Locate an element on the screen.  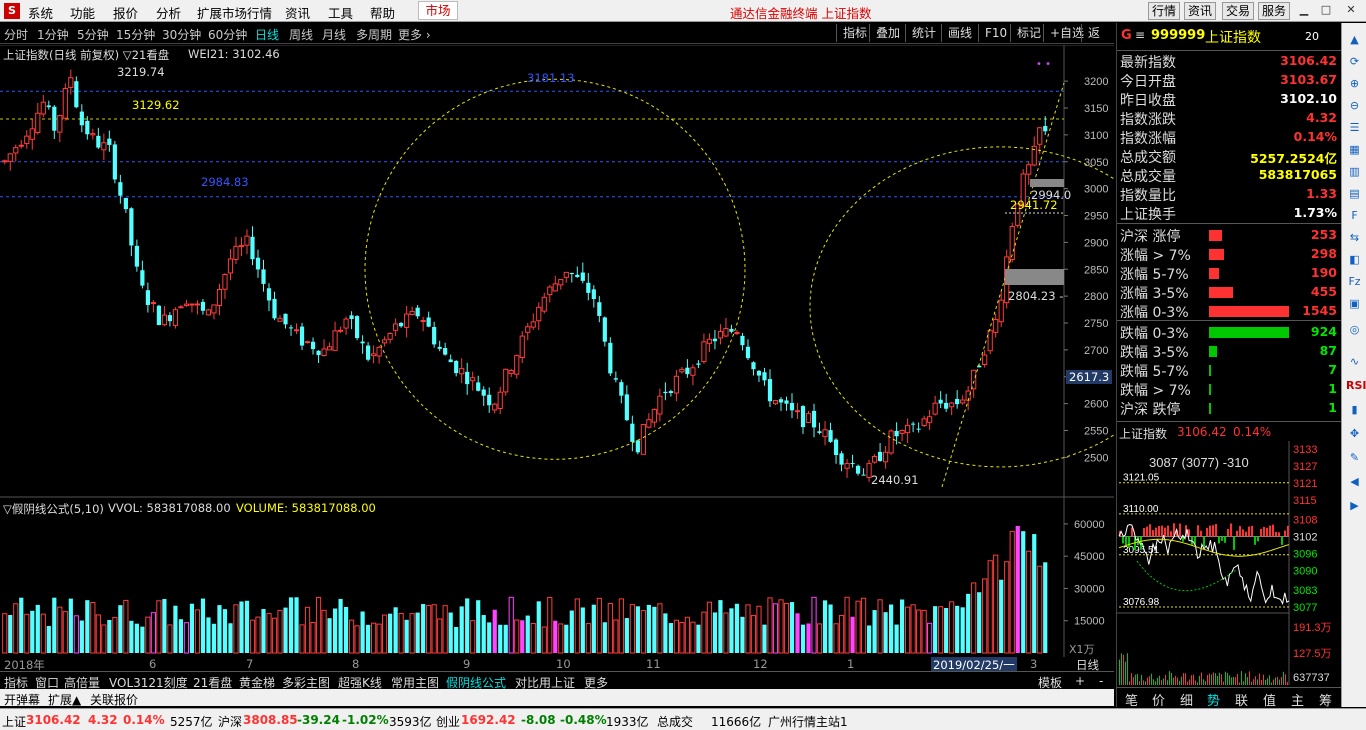
menu-system: 系统 is located at coordinates (40, 12).